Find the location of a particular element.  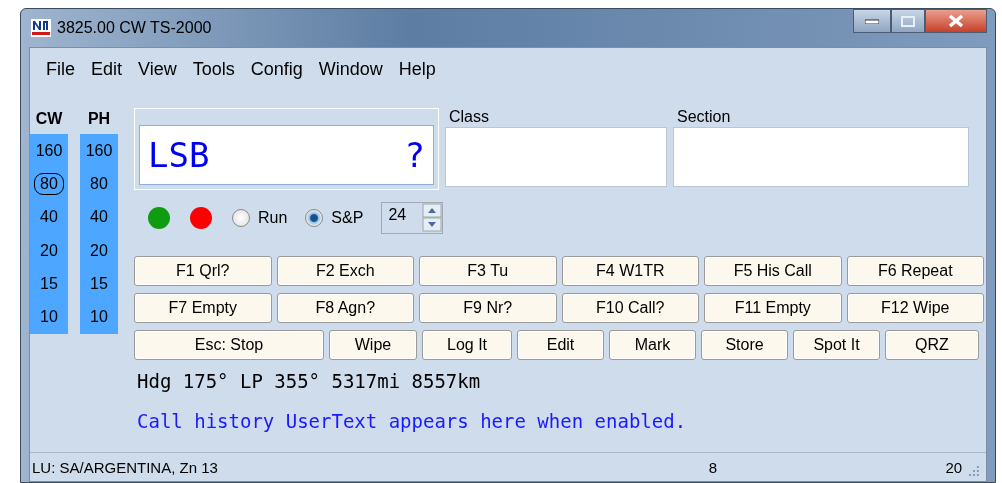

mode-radio: Run is located at coordinates (260, 218).